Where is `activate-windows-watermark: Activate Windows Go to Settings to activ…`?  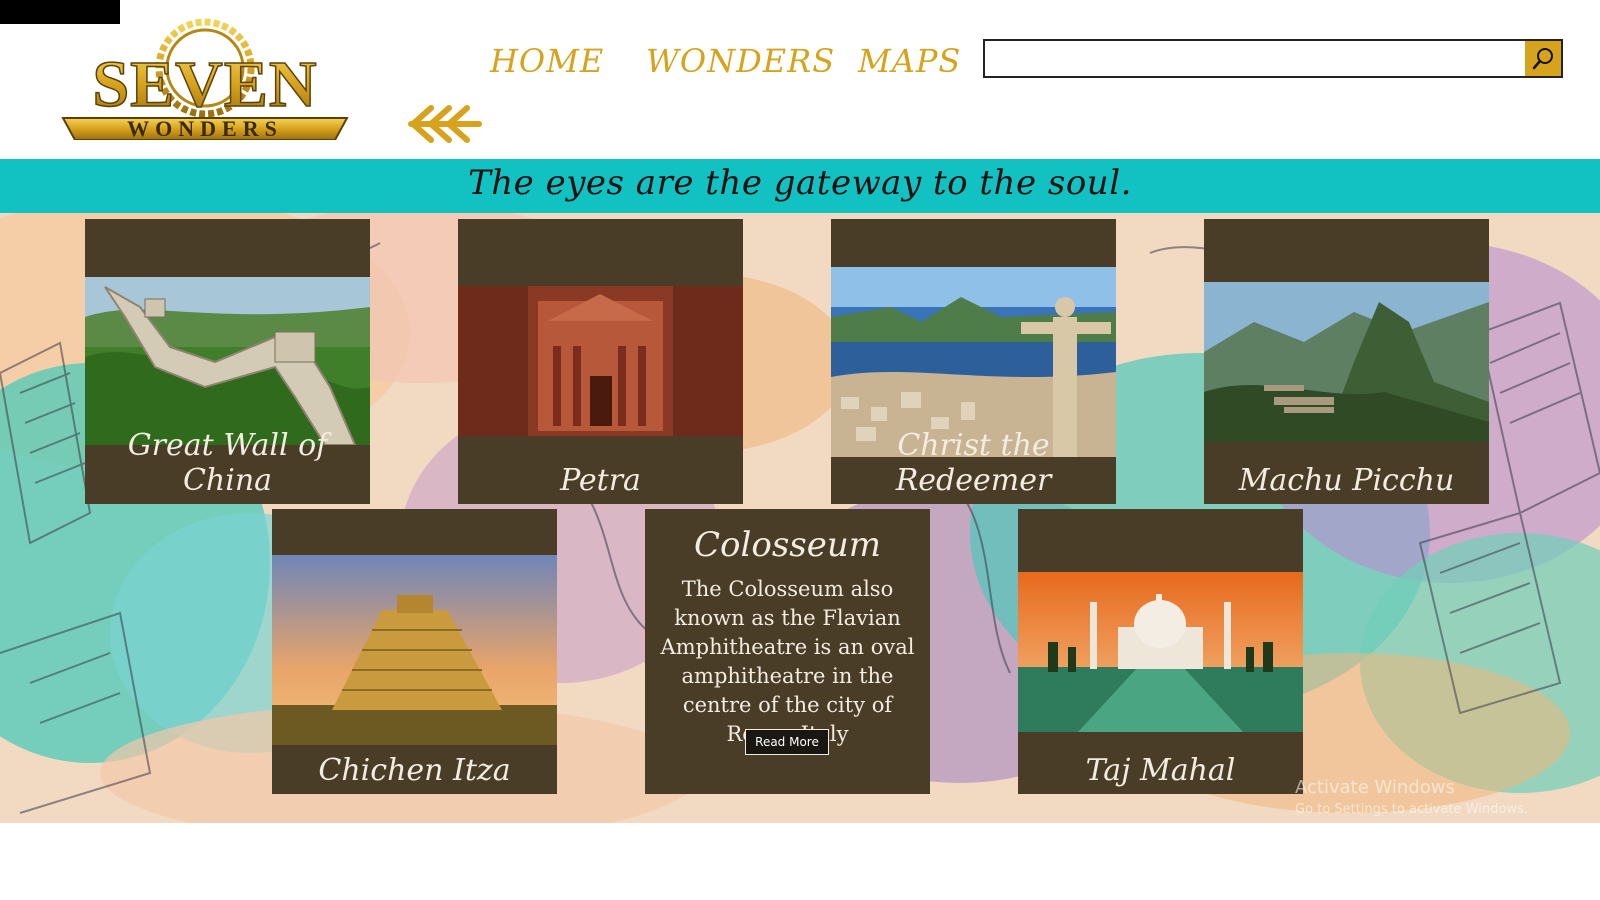
activate-windows-watermark: Activate Windows Go to Settings to activ… is located at coordinates (1411, 797).